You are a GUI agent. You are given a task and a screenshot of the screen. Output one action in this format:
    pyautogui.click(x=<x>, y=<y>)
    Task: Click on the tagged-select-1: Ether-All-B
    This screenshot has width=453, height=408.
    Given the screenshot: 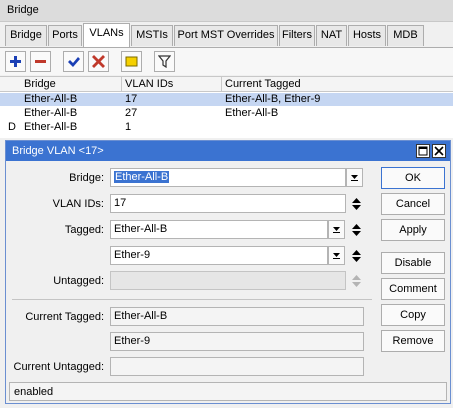 What is the action you would take?
    pyautogui.click(x=219, y=229)
    